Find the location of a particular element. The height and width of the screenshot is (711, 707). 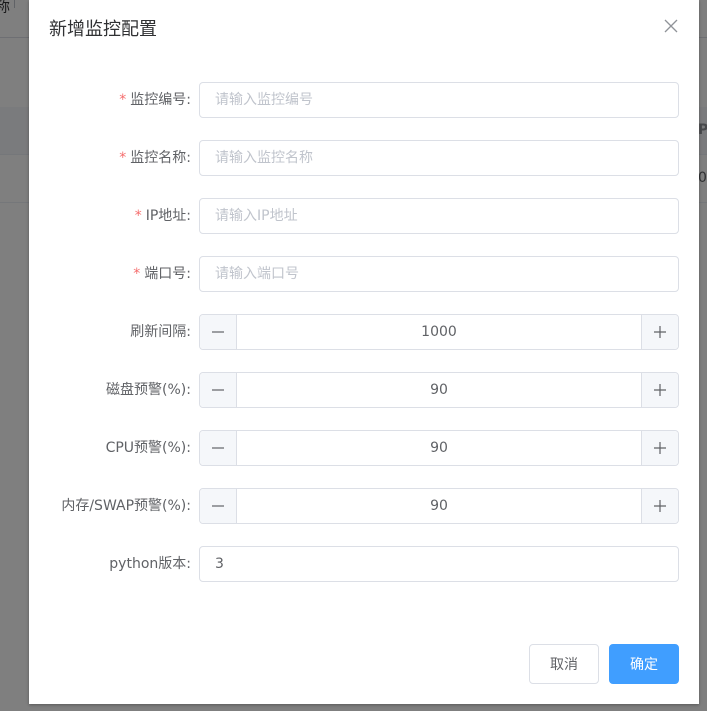

confirm-button: 确定 is located at coordinates (644, 664).